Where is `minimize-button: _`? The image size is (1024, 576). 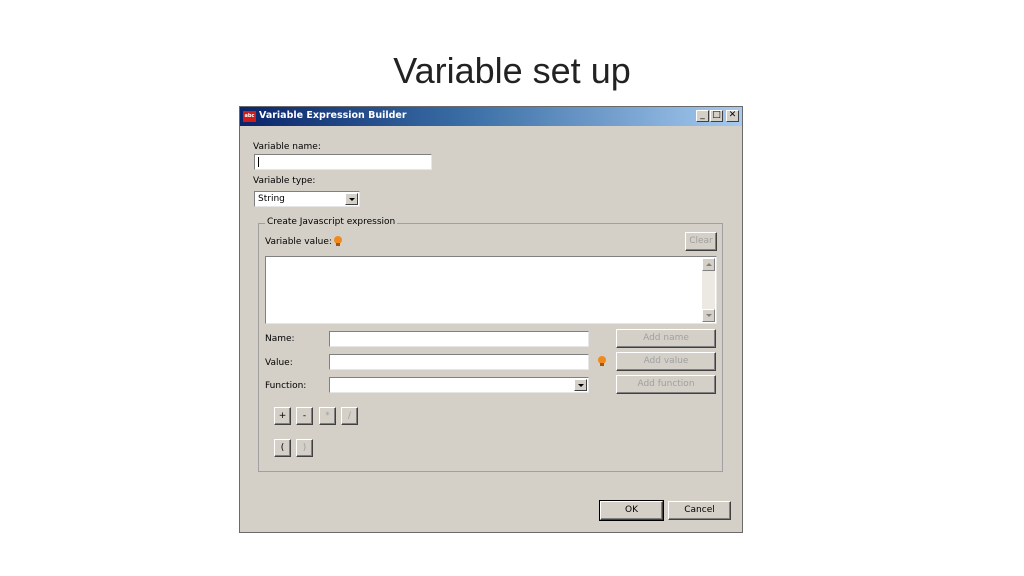 minimize-button: _ is located at coordinates (702, 116).